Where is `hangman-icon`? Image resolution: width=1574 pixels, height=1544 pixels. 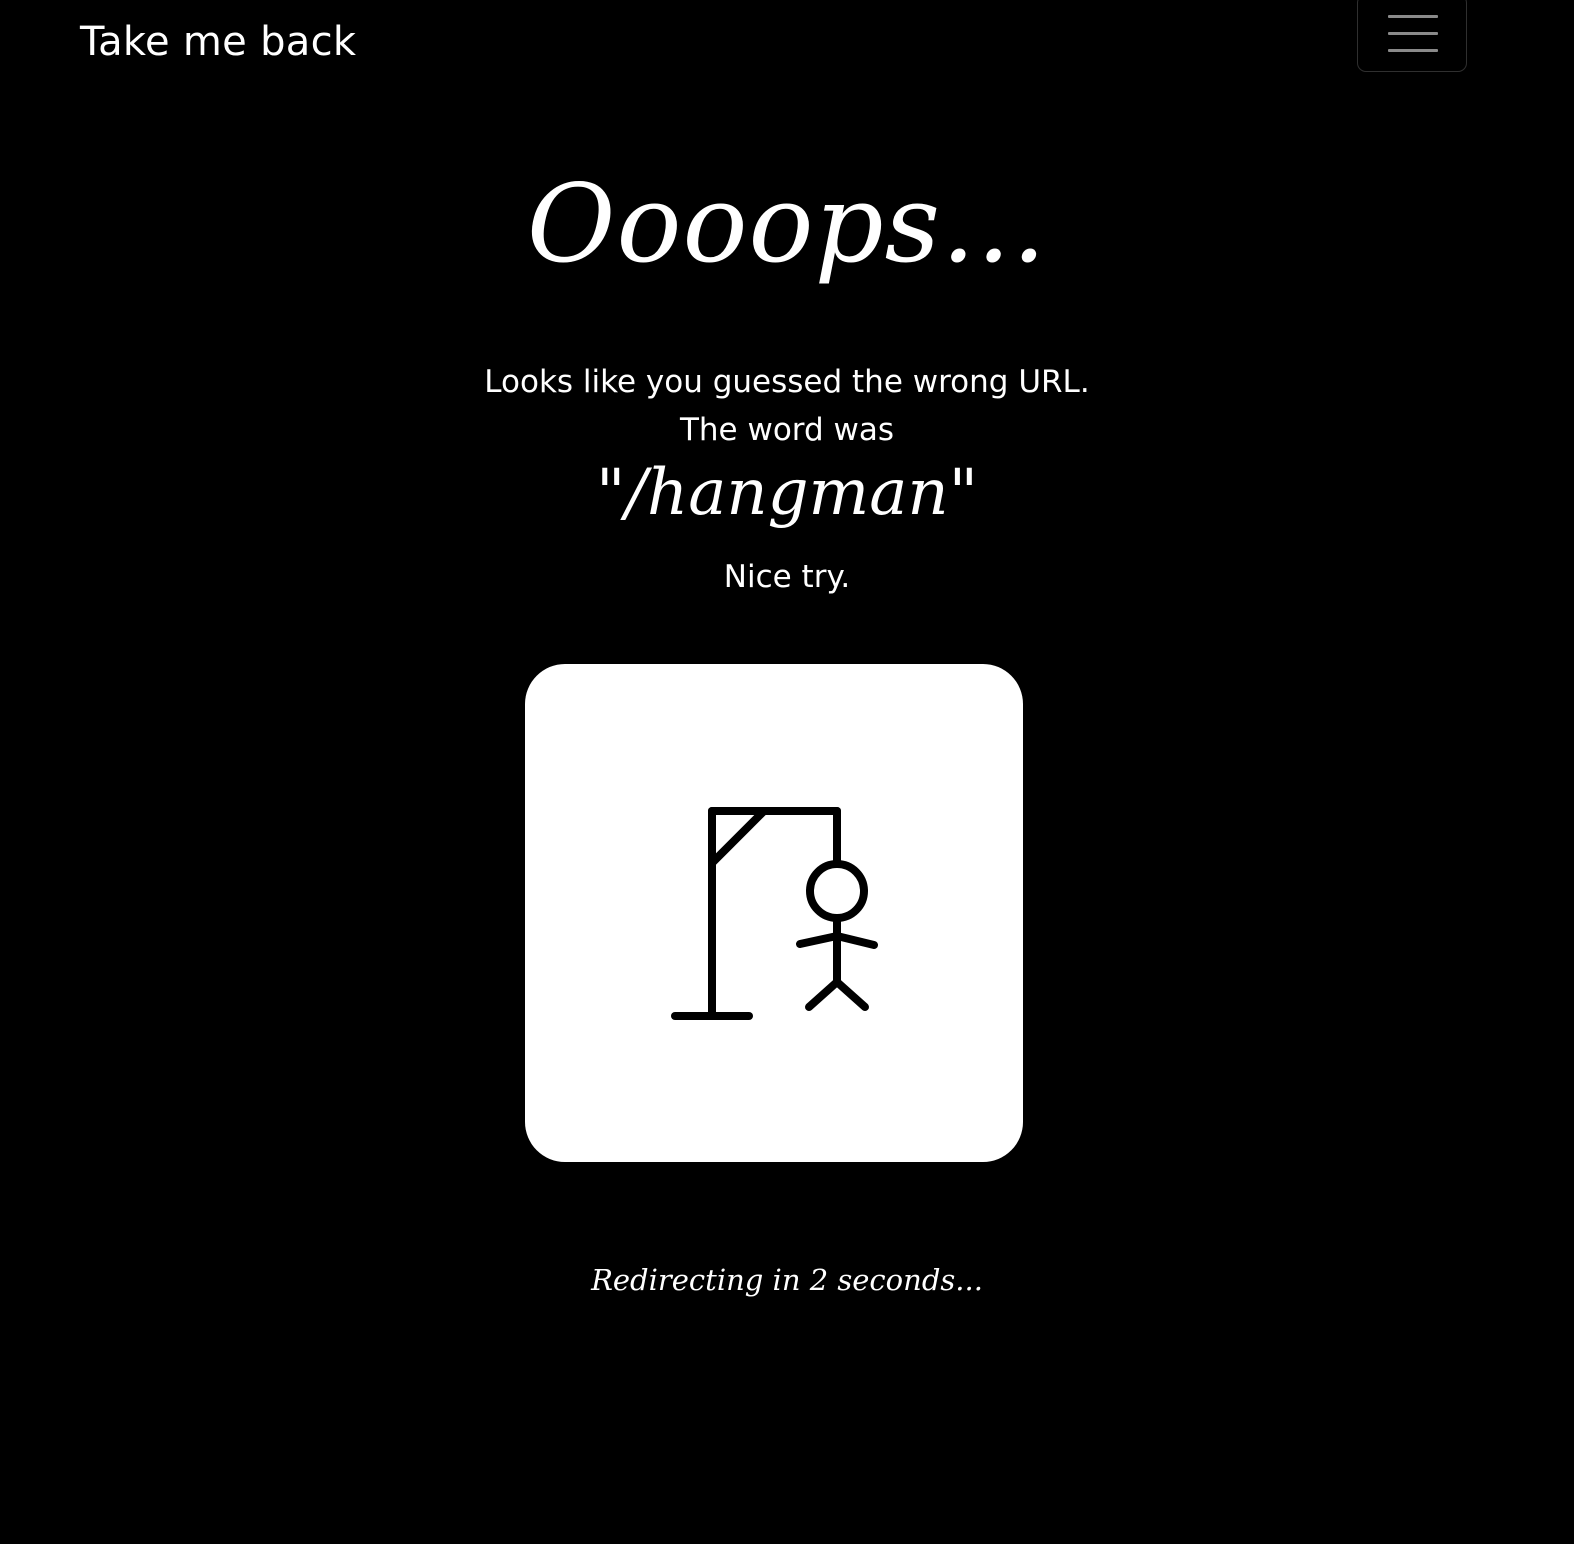 hangman-icon is located at coordinates (774, 913).